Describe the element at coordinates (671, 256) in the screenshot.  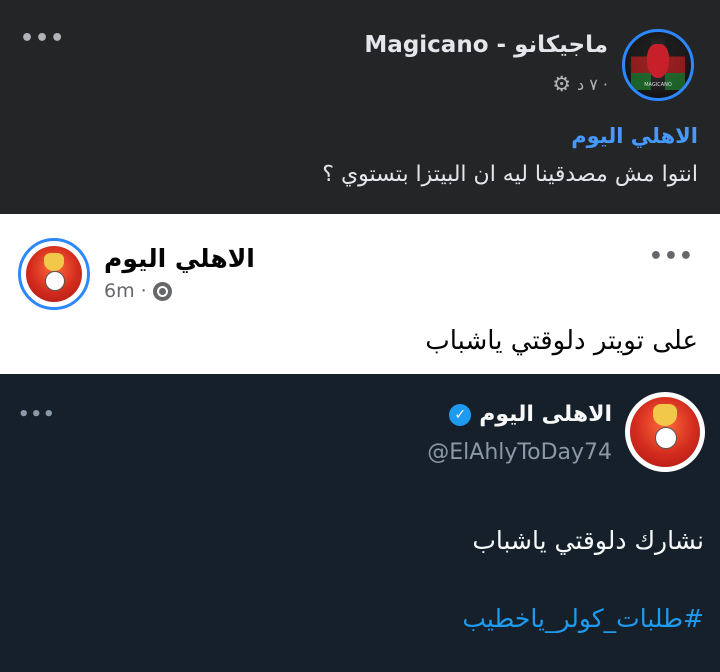
I see `shared-more-options-icon: •••` at that location.